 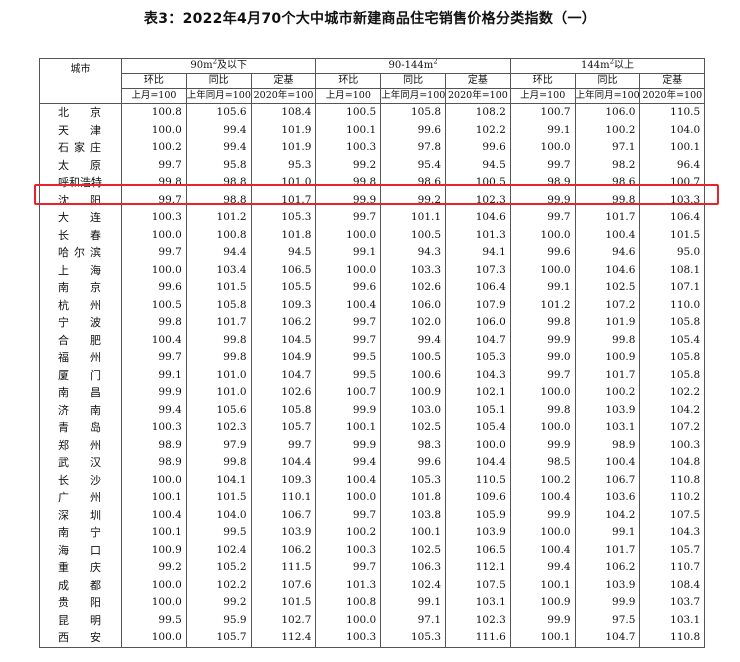 I want to click on value-cell: 99.1, so click(x=154, y=375).